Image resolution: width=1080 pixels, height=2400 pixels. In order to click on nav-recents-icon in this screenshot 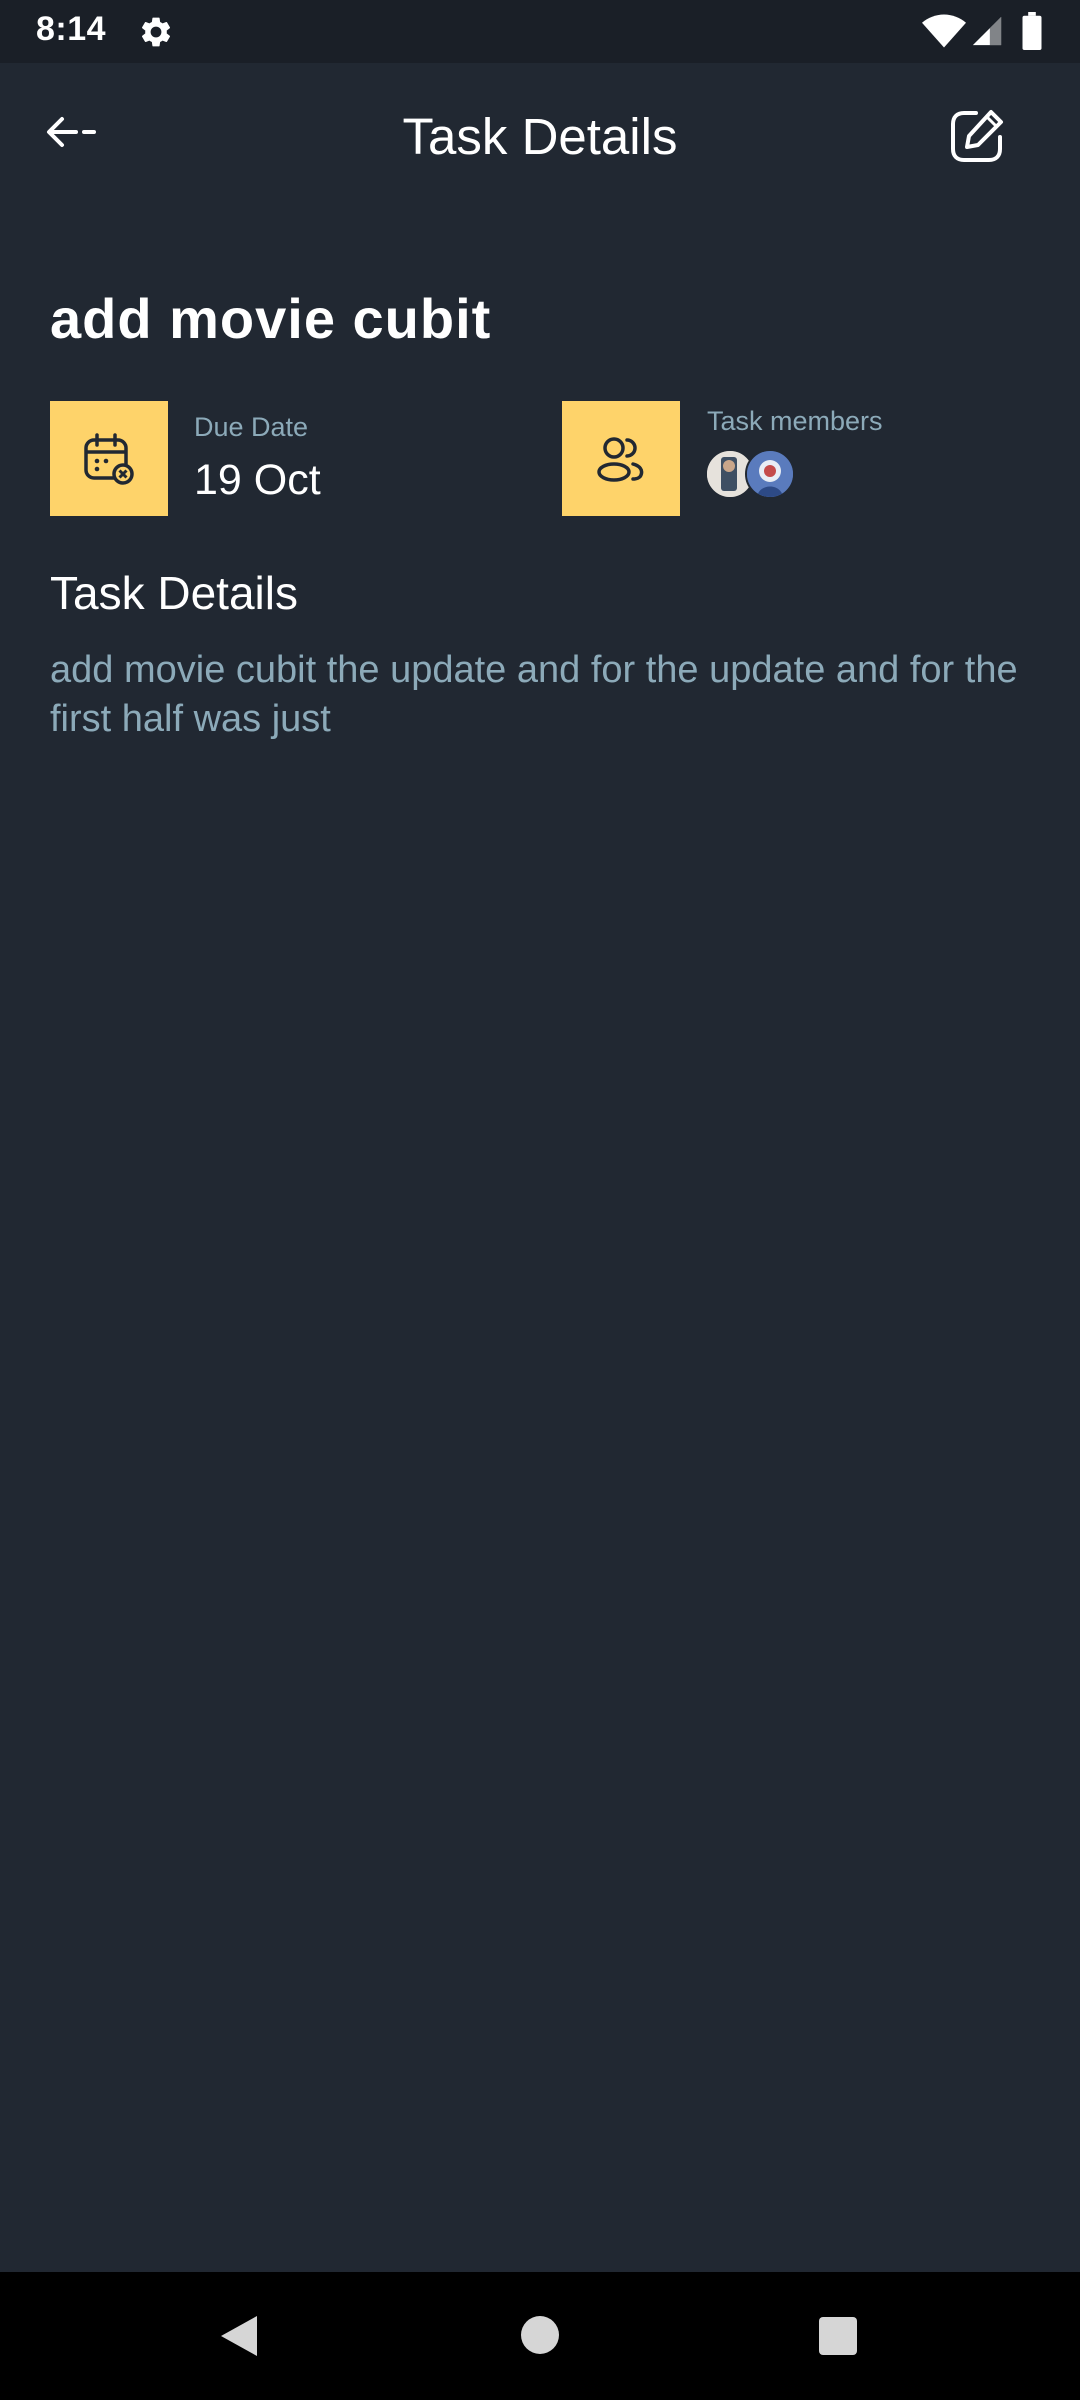, I will do `click(838, 2336)`.